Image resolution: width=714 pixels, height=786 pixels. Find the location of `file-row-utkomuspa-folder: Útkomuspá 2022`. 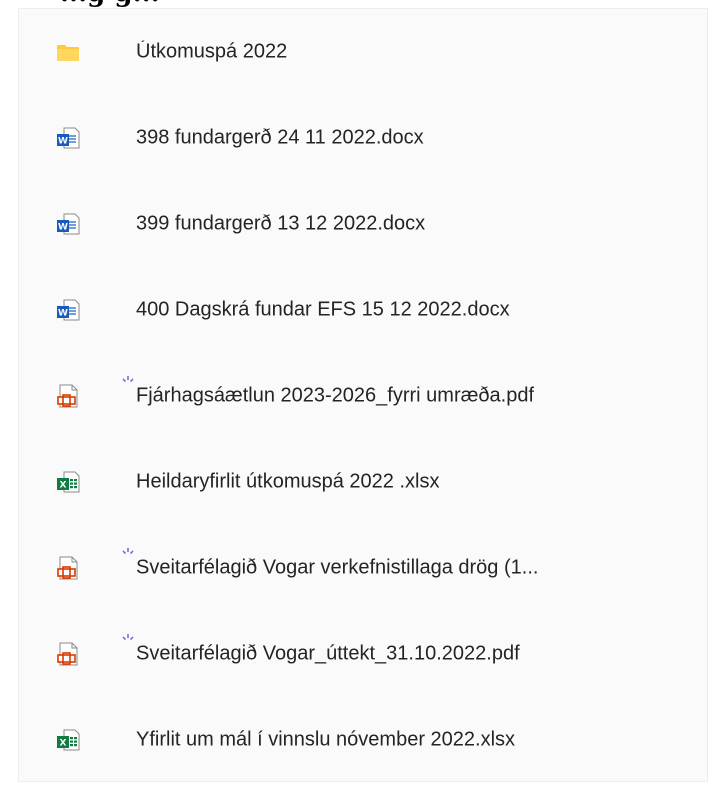

file-row-utkomuspa-folder: Útkomuspá 2022 is located at coordinates (363, 52).